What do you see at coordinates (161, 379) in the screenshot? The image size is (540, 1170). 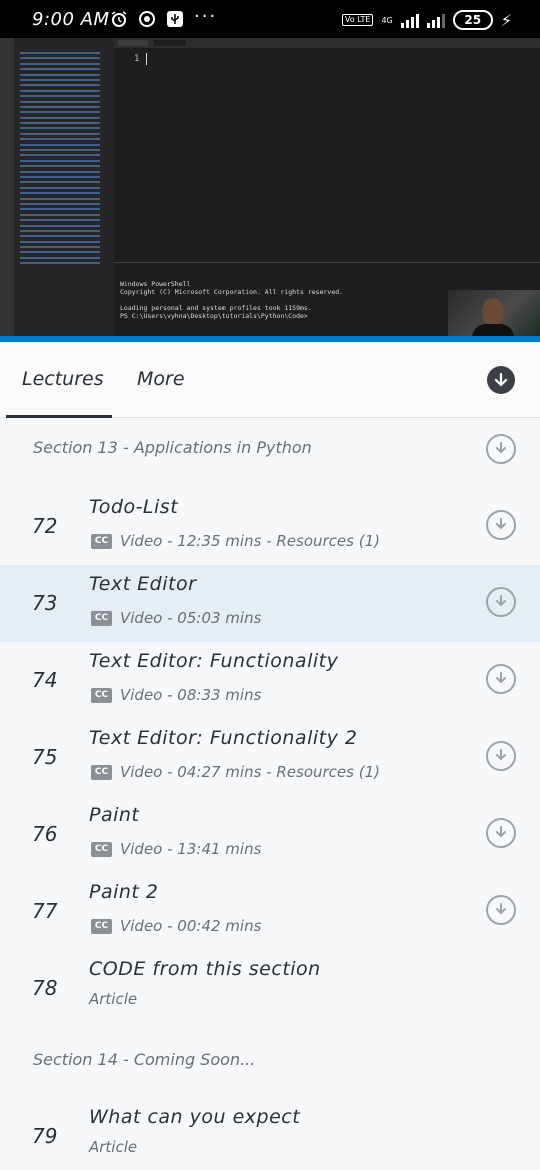 I see `tab-more: More` at bounding box center [161, 379].